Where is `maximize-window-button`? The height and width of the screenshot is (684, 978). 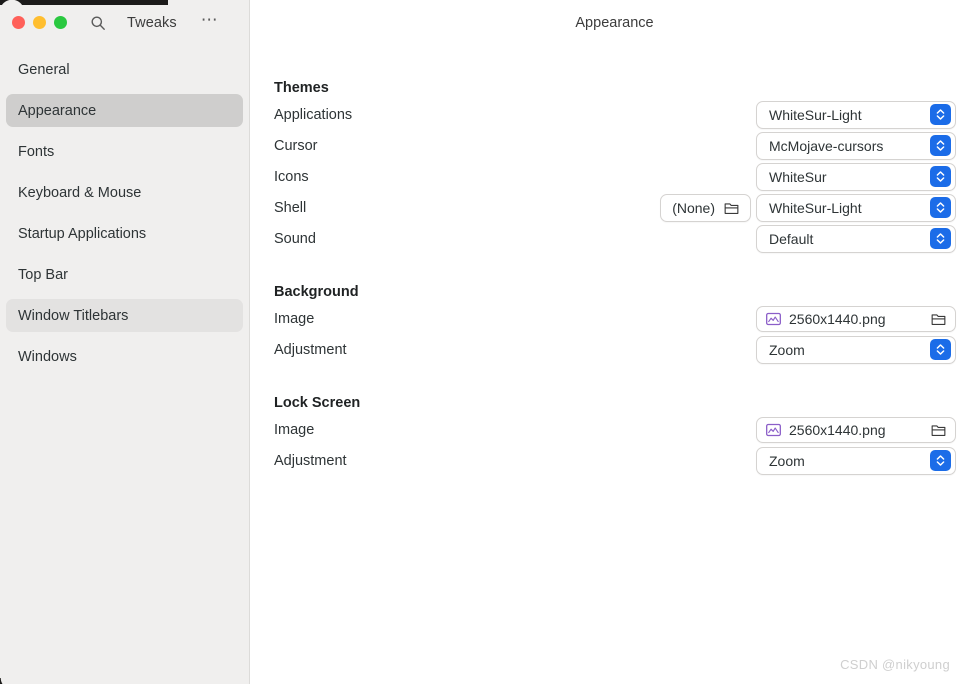
maximize-window-button is located at coordinates (60, 22).